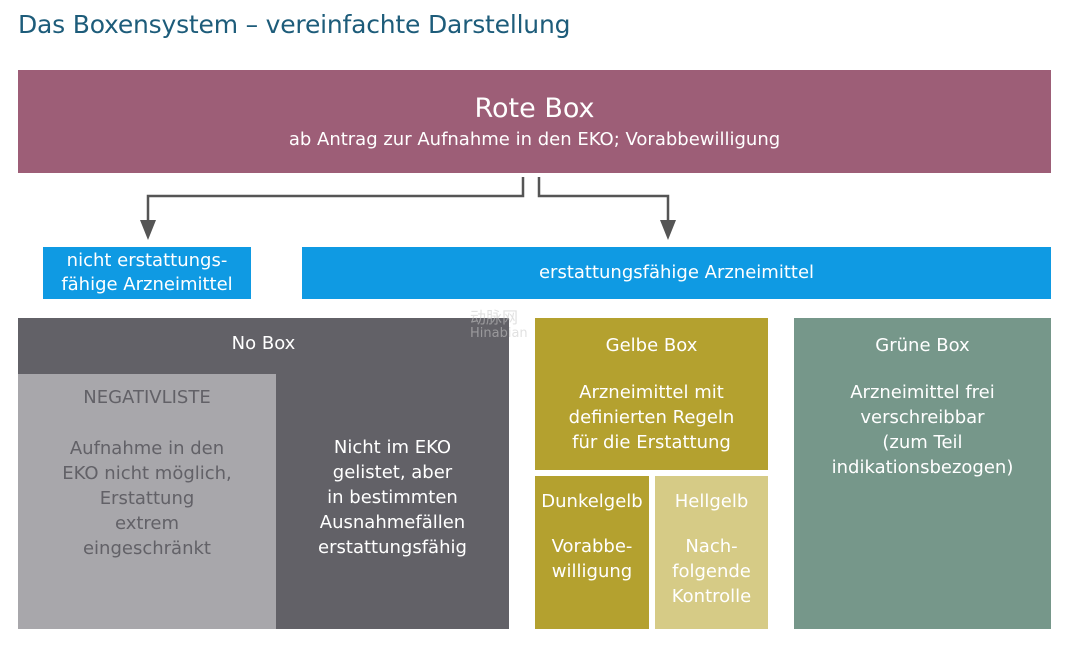  I want to click on nicht-erstattungsfaehig-box: nicht erstattungs- fähige Arzneimittel, so click(147, 273).